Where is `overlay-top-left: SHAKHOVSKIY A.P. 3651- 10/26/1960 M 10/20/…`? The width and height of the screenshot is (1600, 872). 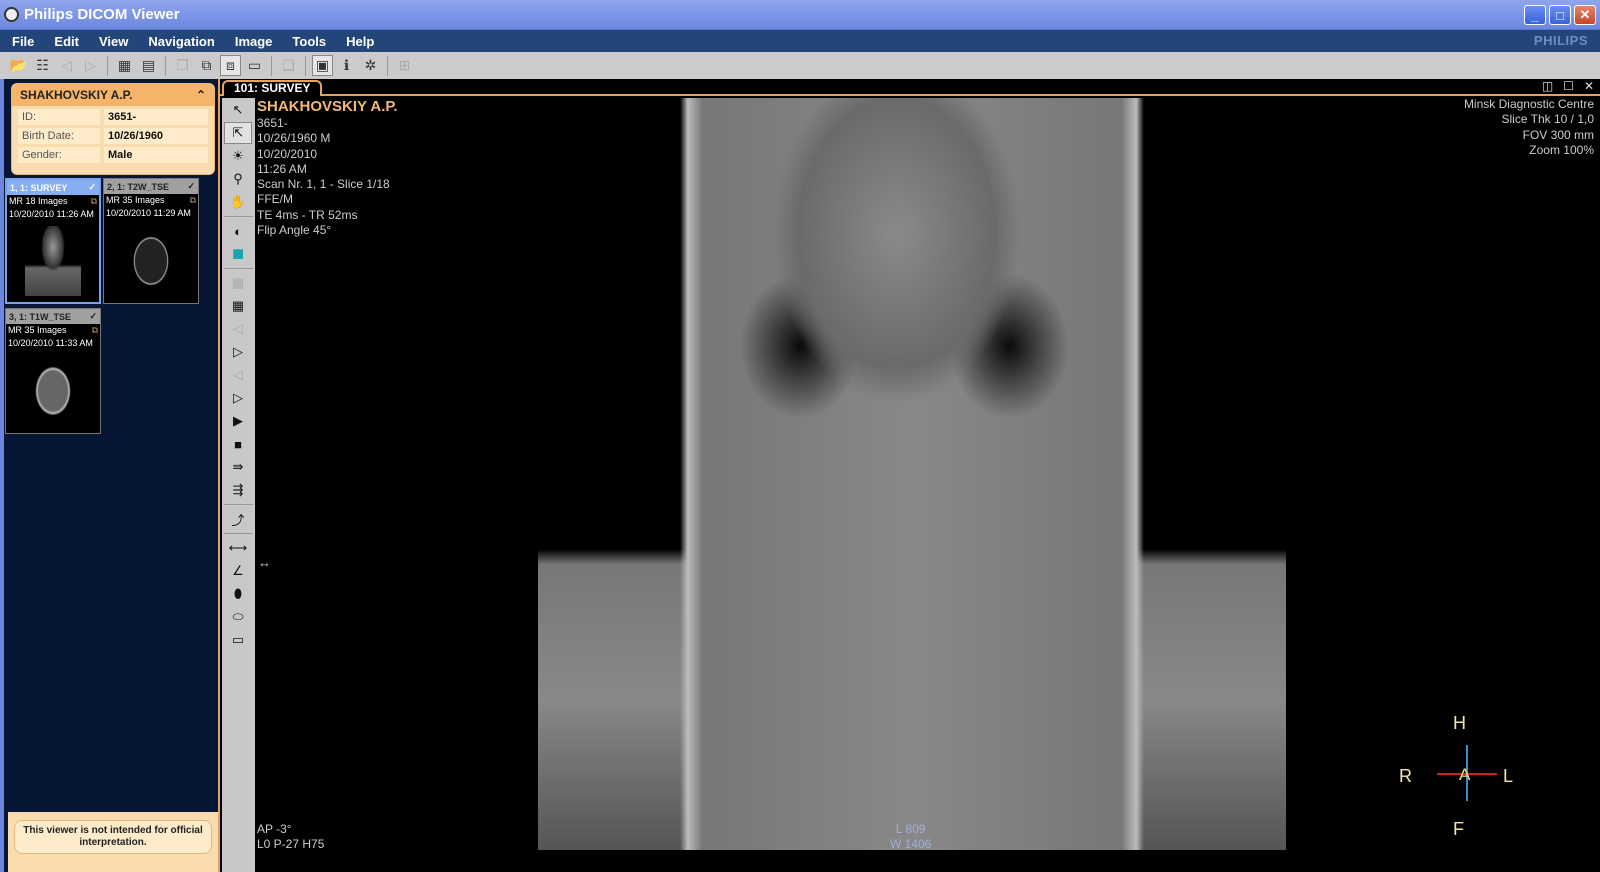 overlay-top-left: SHAKHOVSKIY A.P. 3651- 10/26/1960 M 10/20/… is located at coordinates (327, 168).